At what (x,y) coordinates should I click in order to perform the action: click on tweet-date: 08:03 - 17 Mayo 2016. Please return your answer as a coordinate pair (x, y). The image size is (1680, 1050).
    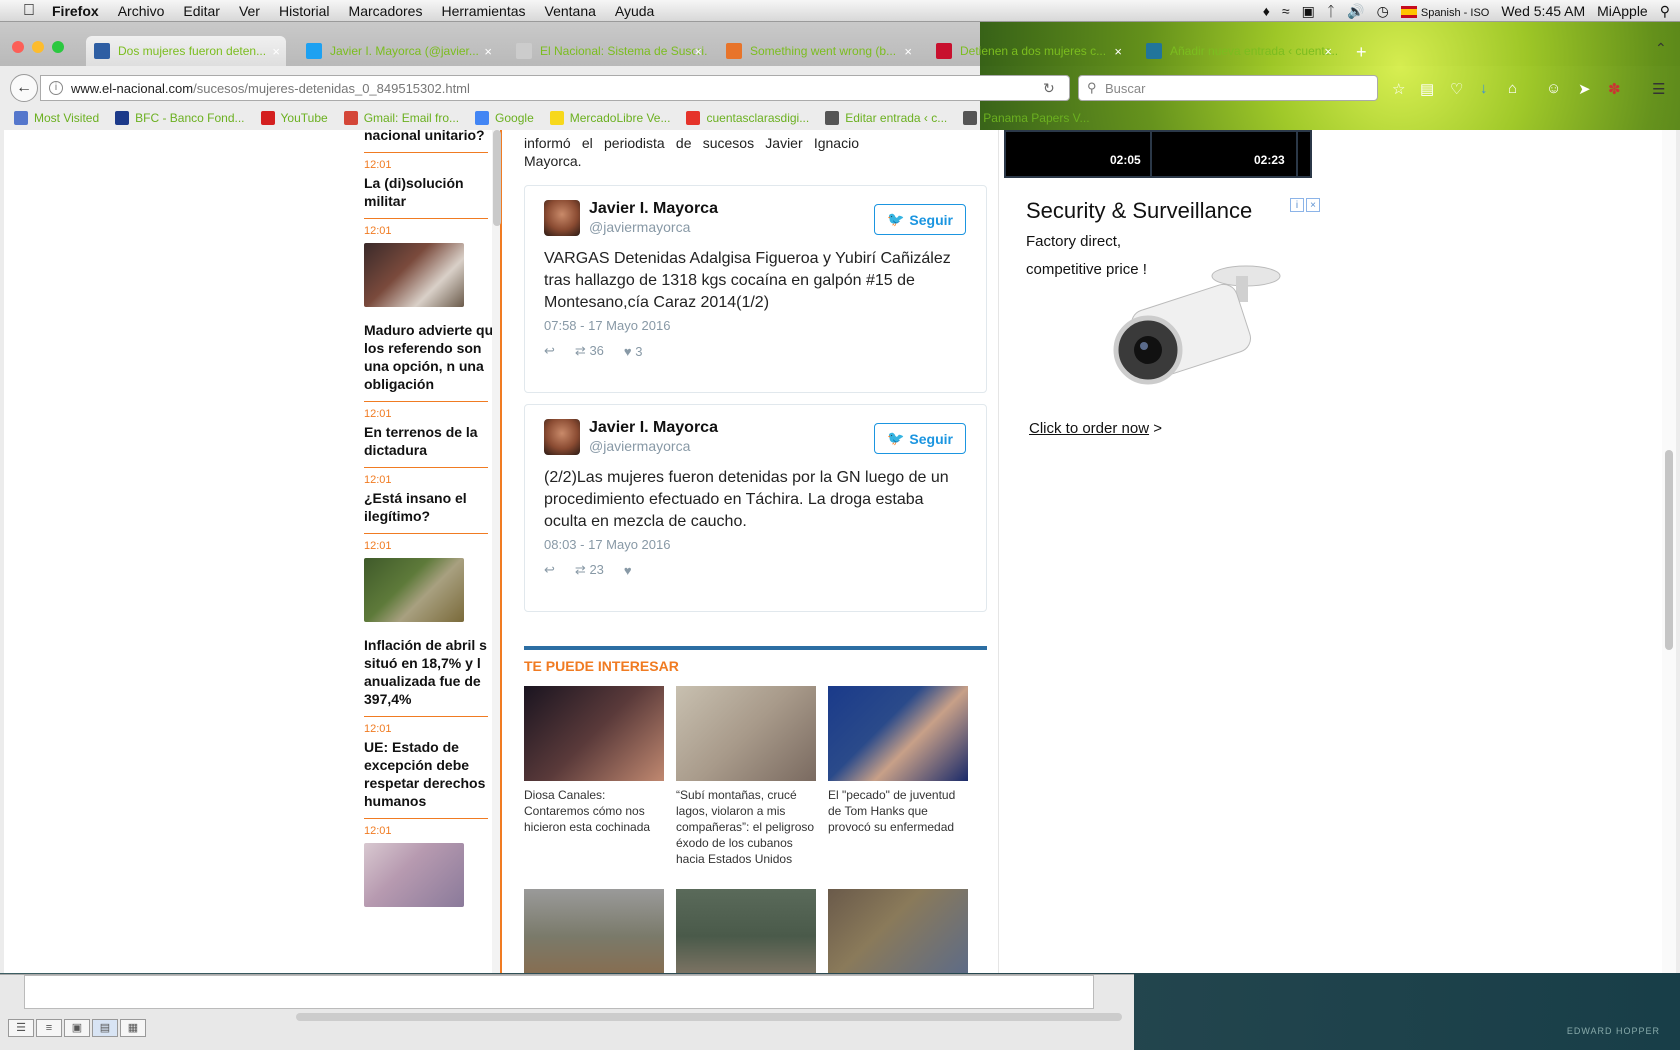
    Looking at the image, I should click on (755, 544).